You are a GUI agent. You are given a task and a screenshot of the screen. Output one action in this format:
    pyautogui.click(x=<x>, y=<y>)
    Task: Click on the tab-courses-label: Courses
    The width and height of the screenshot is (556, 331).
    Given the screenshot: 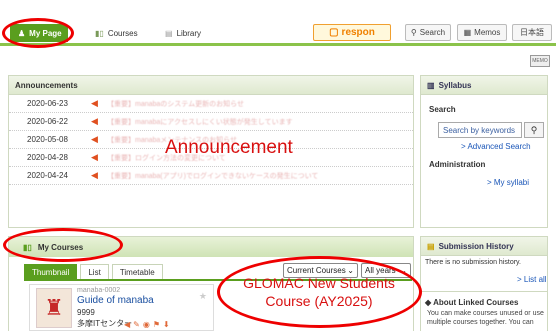 What is the action you would take?
    pyautogui.click(x=122, y=33)
    